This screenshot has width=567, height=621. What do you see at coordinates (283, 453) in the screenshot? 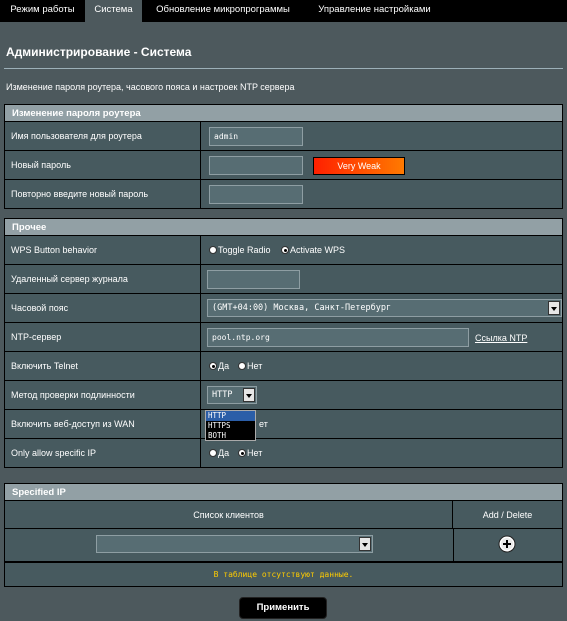
I see `specific-ip-row: Only allow specific IP Да Нет` at bounding box center [283, 453].